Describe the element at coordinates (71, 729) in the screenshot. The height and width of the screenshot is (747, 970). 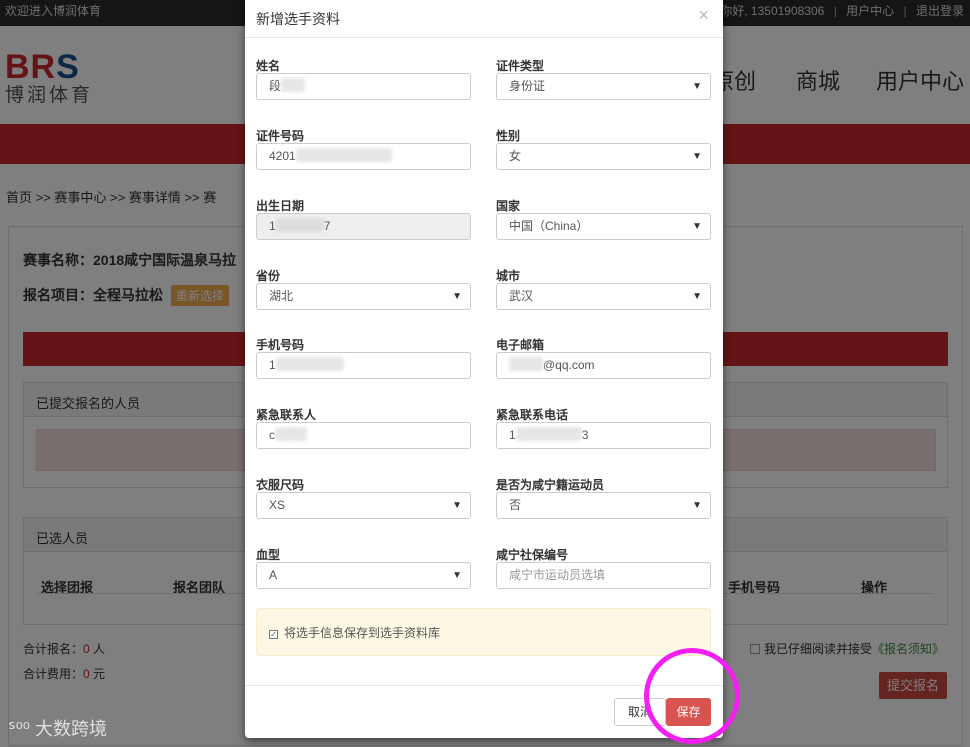
I see `watermark-text: 大数跨境` at that location.